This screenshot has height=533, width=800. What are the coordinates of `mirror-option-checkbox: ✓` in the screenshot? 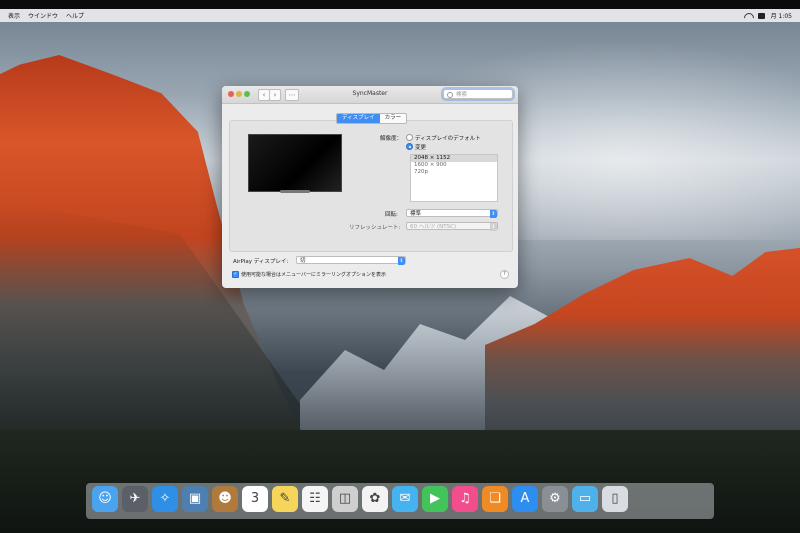 It's located at (235, 274).